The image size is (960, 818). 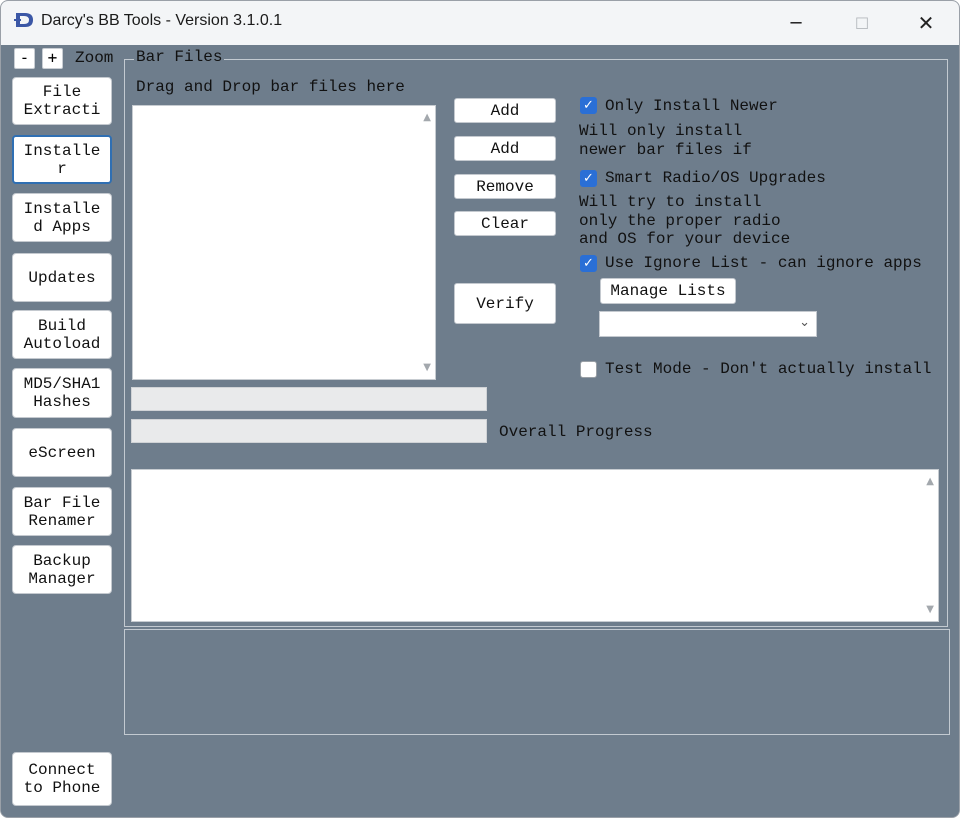 I want to click on minimize-button: ─, so click(x=796, y=23).